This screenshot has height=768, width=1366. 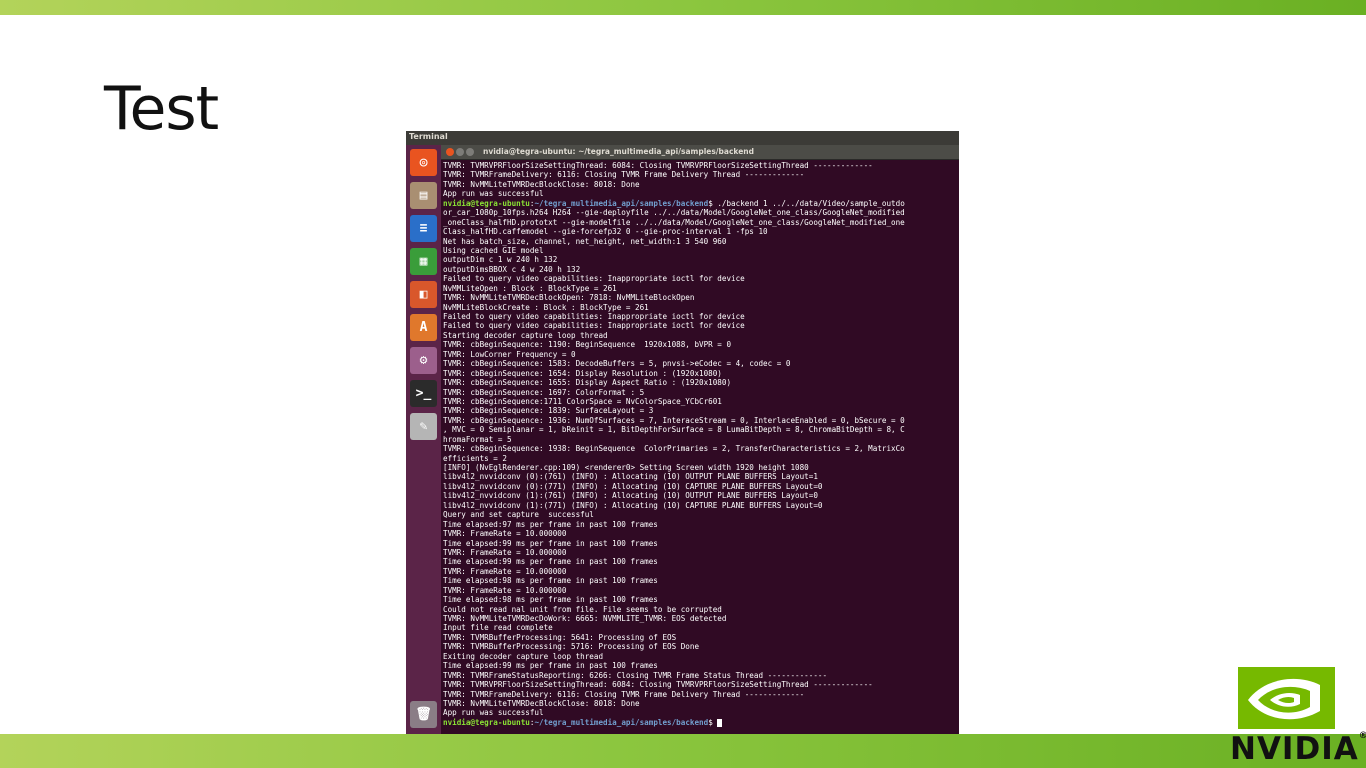 I want to click on maximize-icon, so click(x=470, y=152).